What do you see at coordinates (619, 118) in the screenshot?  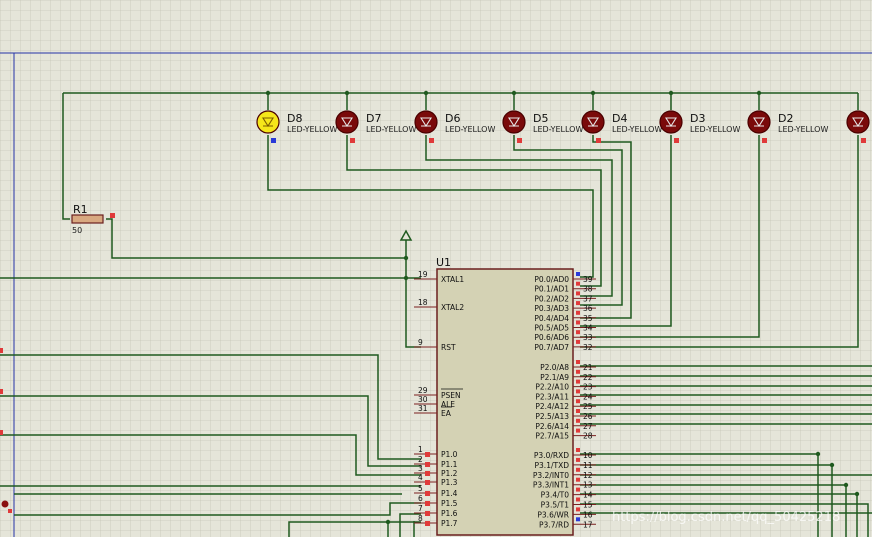 I see `led-ref: D4` at bounding box center [619, 118].